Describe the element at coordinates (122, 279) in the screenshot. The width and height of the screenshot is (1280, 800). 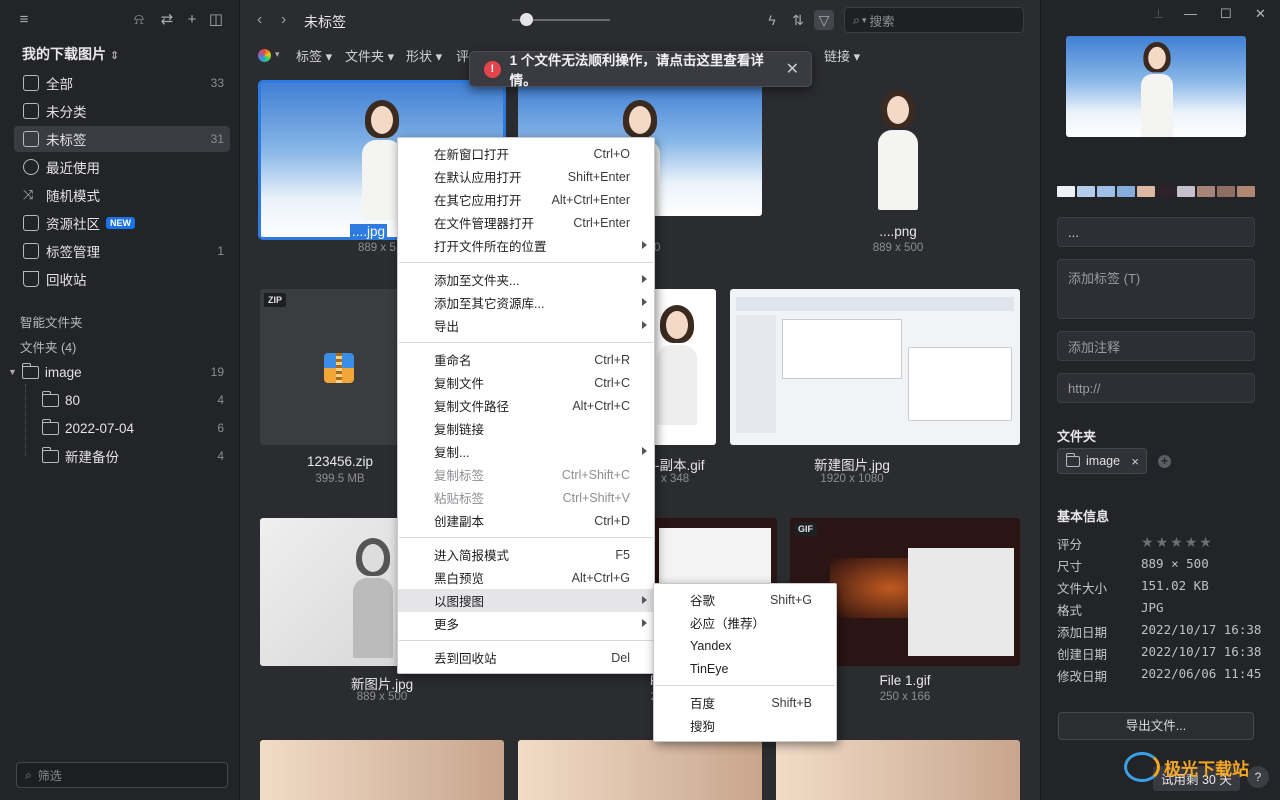
I see `sidebar-item-trash: 回收站` at that location.